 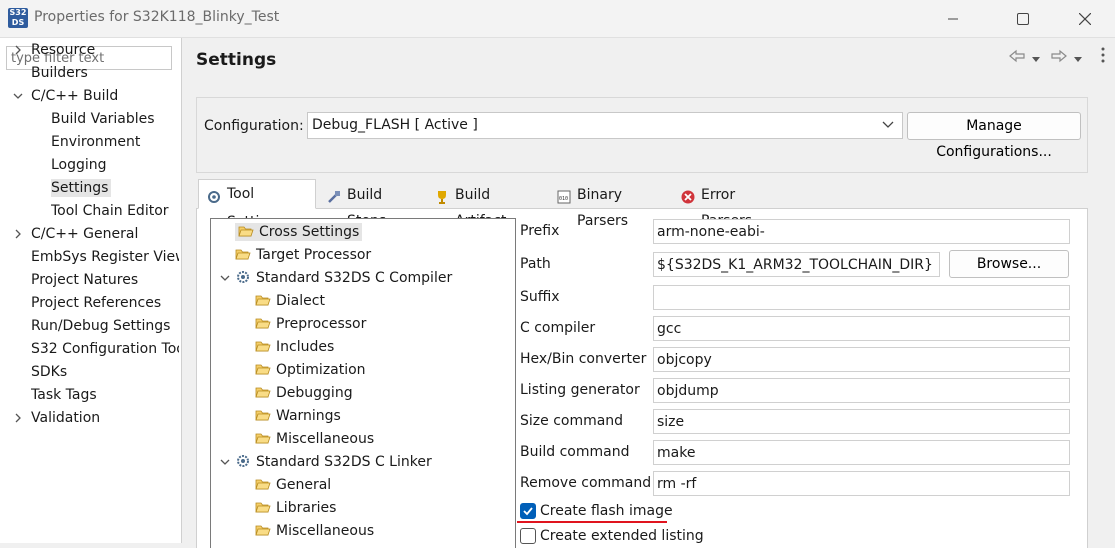 I want to click on tree-item-content: Standard S32DS C Compiler, so click(x=343, y=278).